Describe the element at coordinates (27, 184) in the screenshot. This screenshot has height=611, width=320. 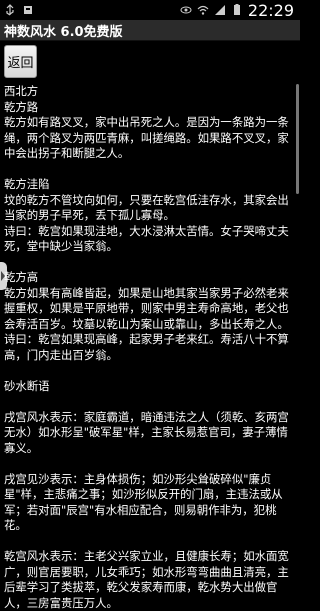
I see `content-paragraph: 乾方洼陷` at that location.